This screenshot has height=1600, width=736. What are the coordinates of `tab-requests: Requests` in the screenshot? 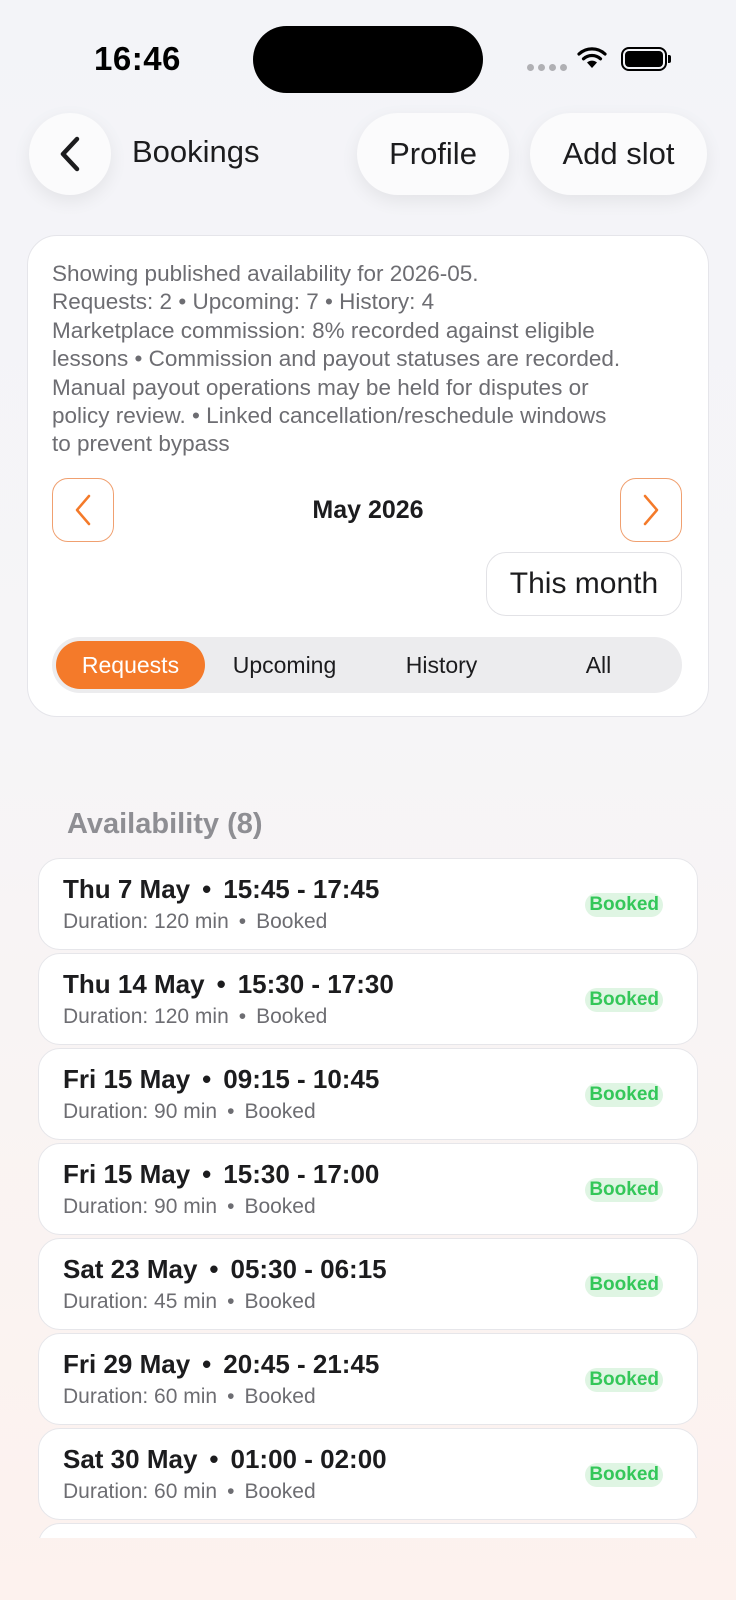 It's located at (130, 665).